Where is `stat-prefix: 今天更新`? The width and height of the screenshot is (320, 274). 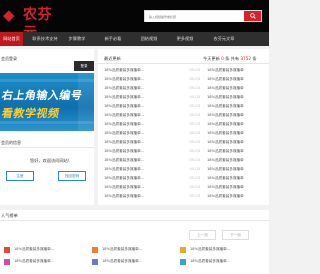
stat-prefix: 今天更新 is located at coordinates (211, 58).